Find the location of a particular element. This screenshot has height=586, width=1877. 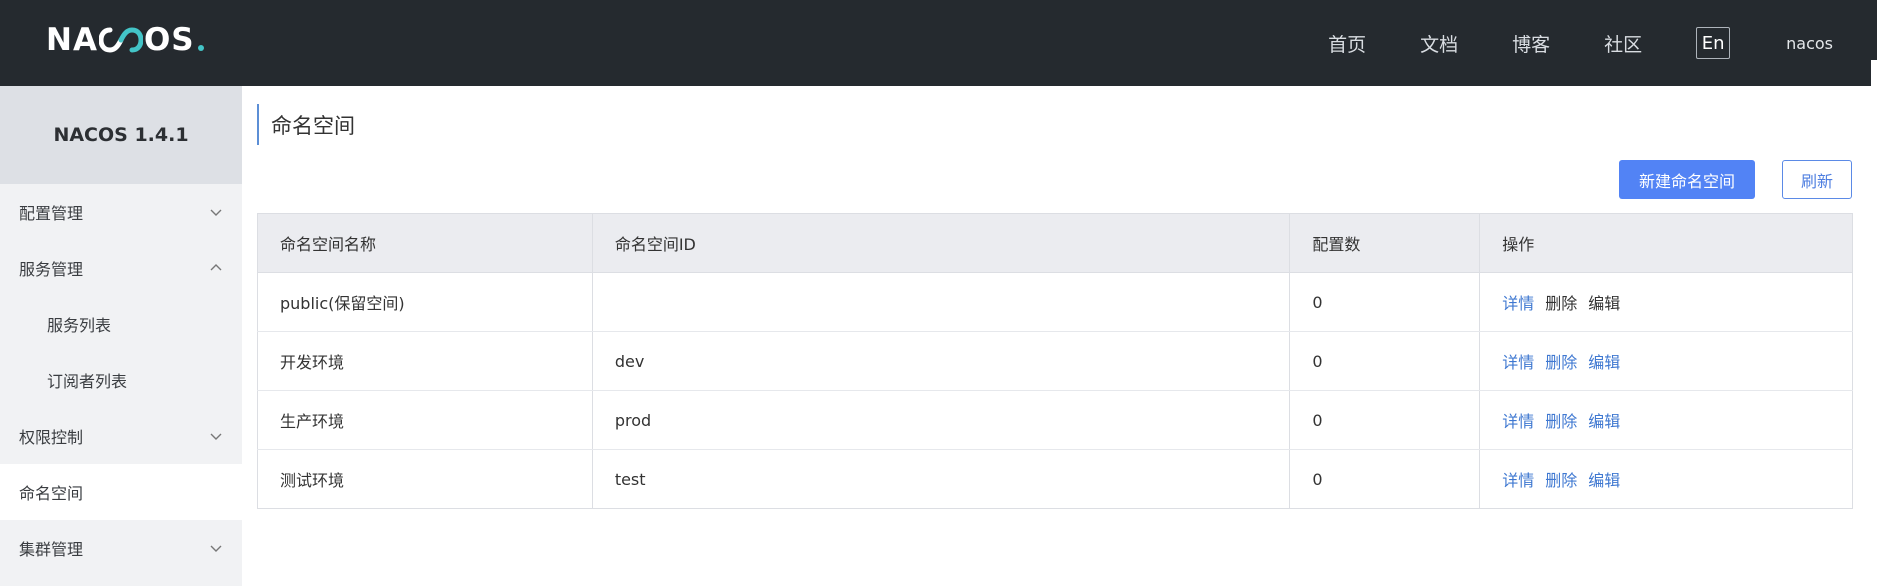

sidebar-version-title: NACOS 1.4.1 is located at coordinates (121, 135).